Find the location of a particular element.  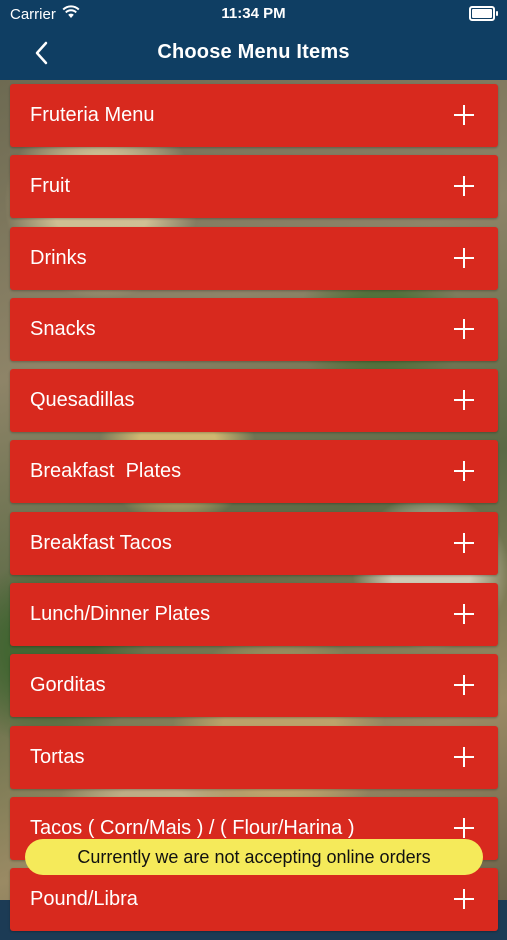

status-time: 11:34 PM is located at coordinates (253, 13).